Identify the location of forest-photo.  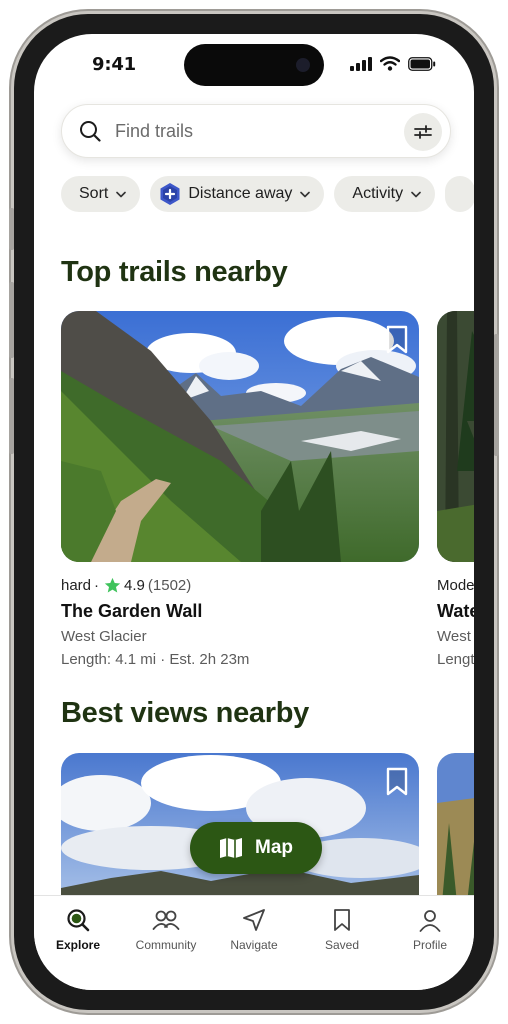
(455, 436).